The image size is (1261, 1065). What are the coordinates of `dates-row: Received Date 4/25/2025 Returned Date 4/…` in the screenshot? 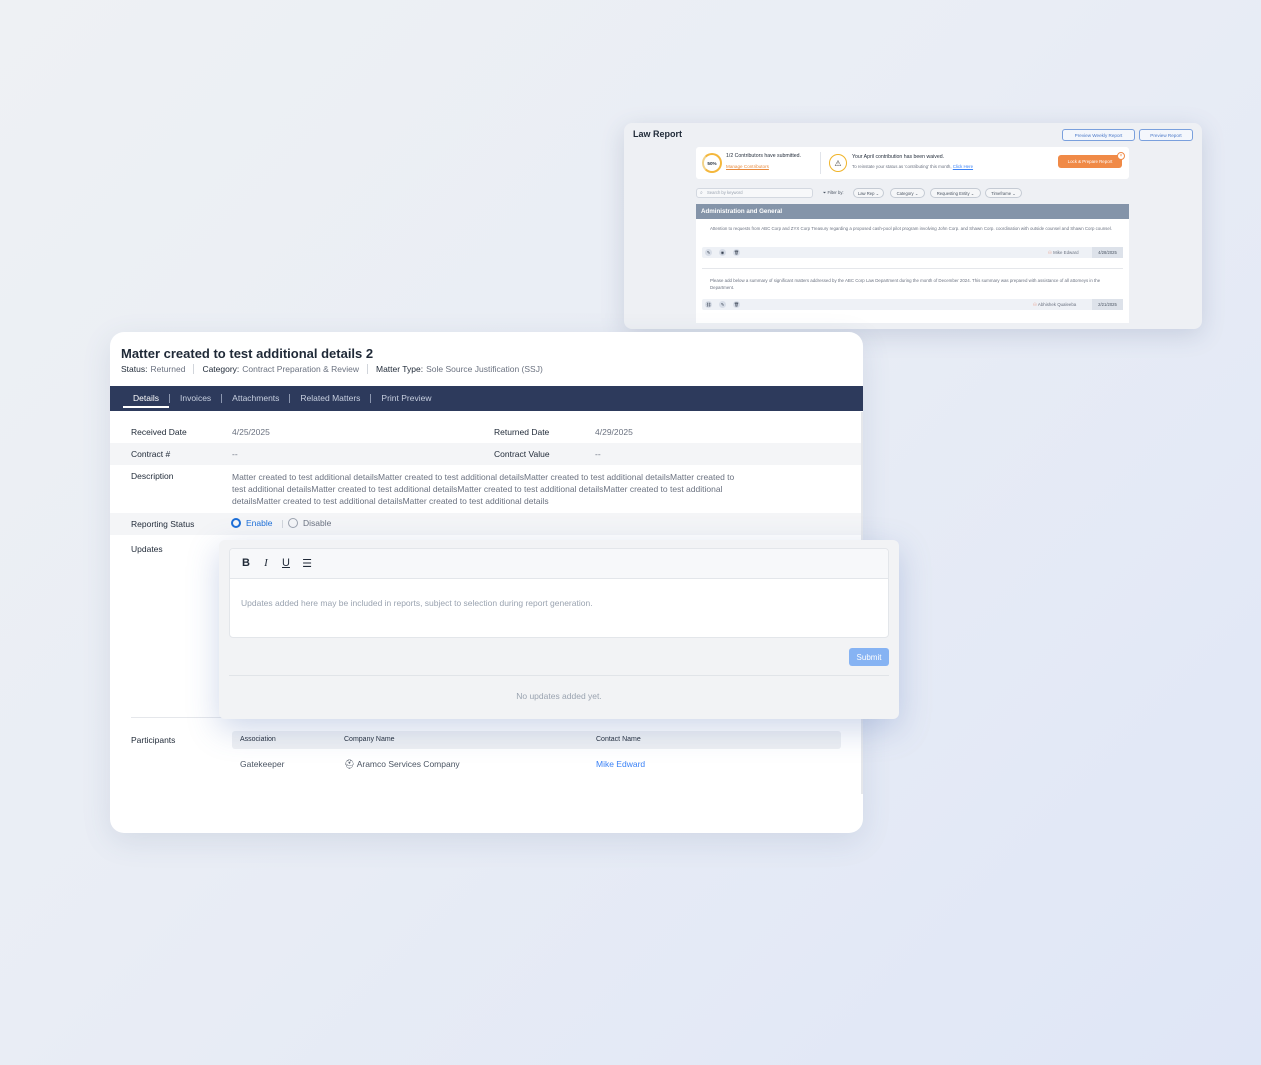 It's located at (486, 432).